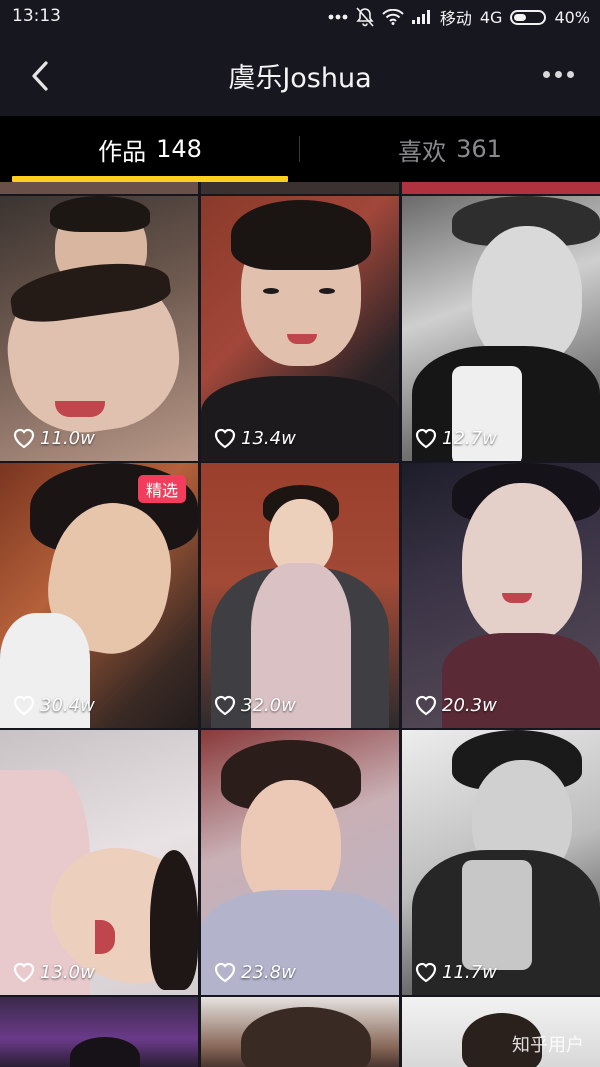 The width and height of the screenshot is (600, 1067). I want to click on video-likes: 32.0w, so click(254, 705).